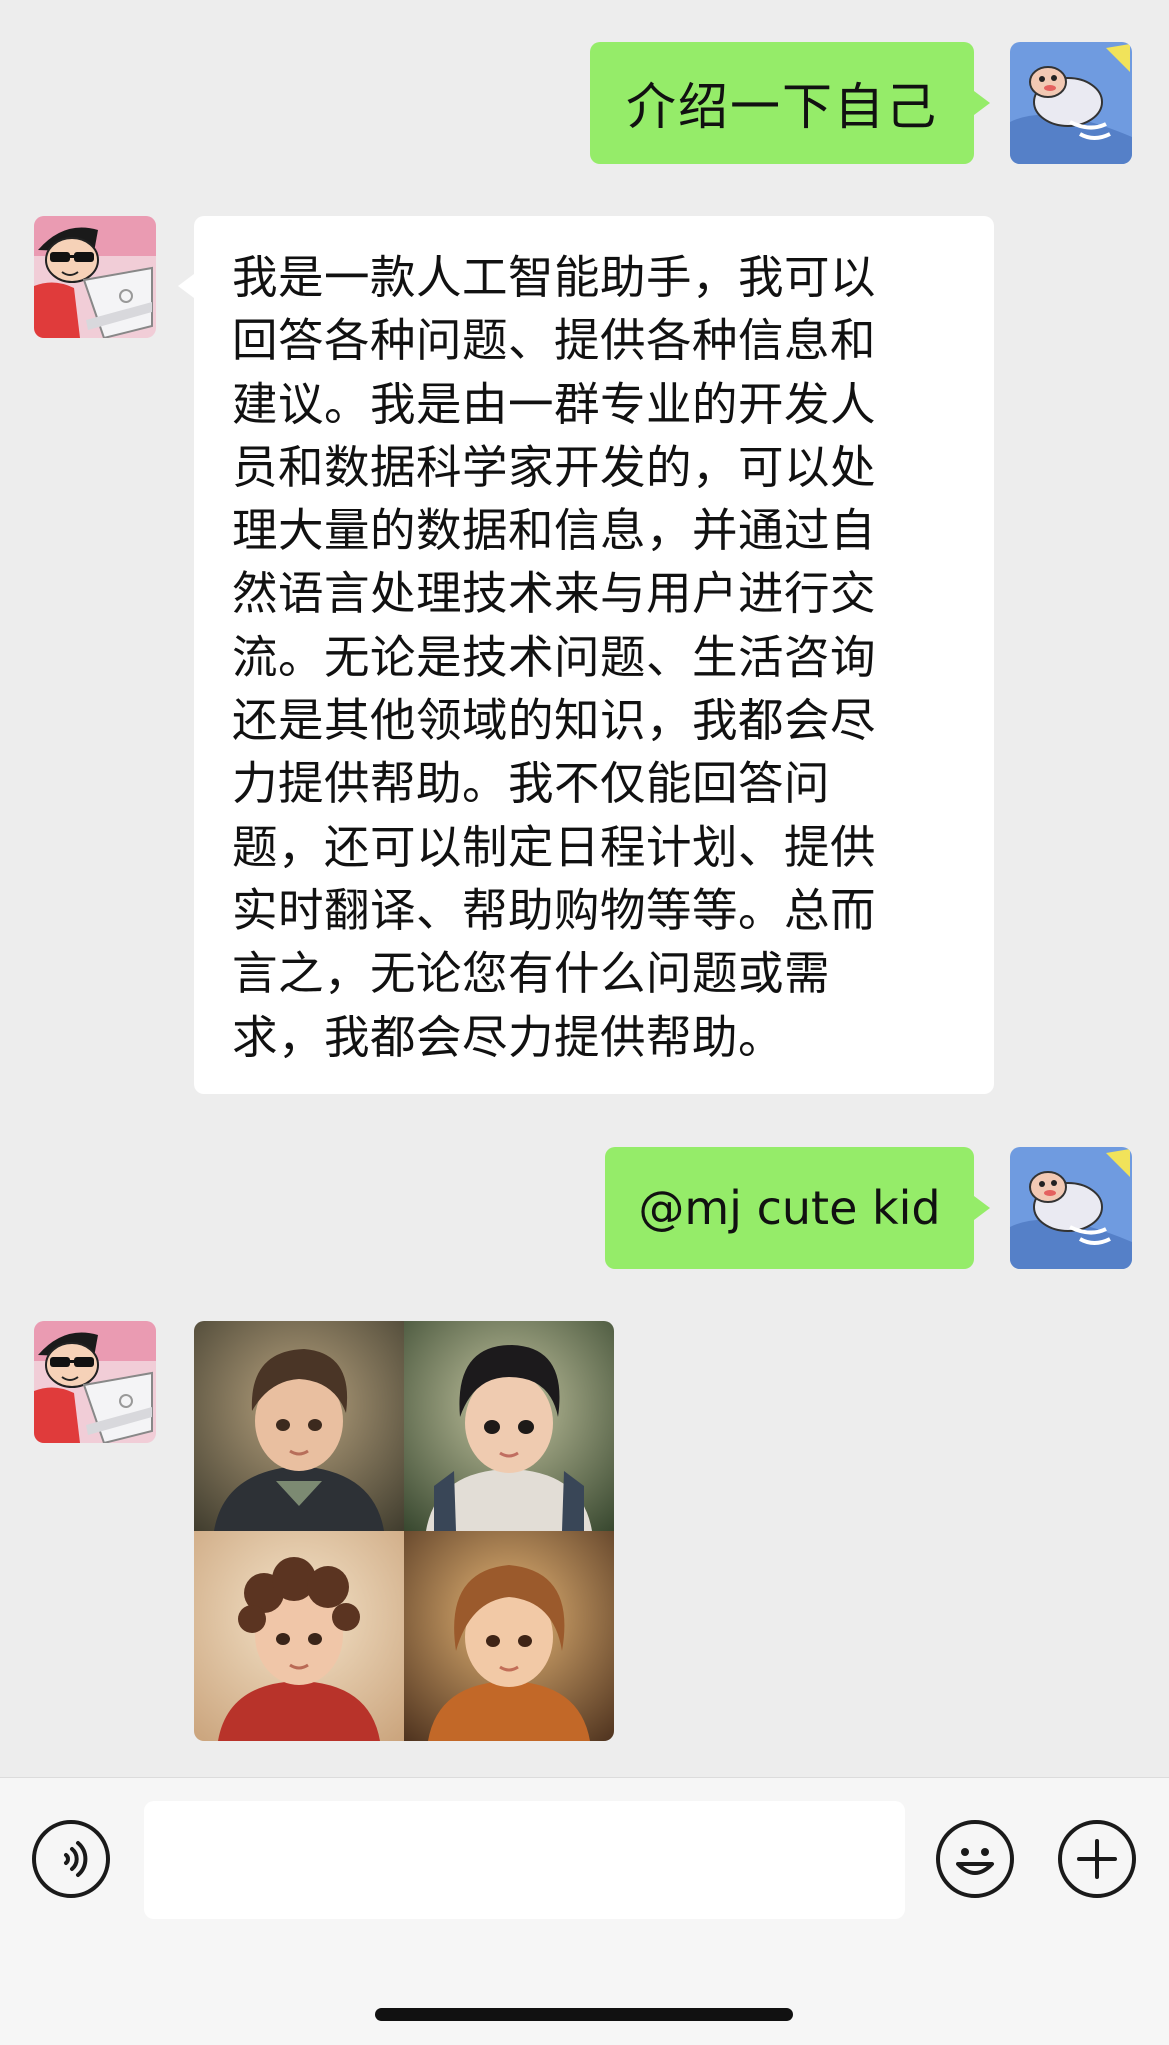 The height and width of the screenshot is (2045, 1169). I want to click on generated-image-grid, so click(404, 1531).